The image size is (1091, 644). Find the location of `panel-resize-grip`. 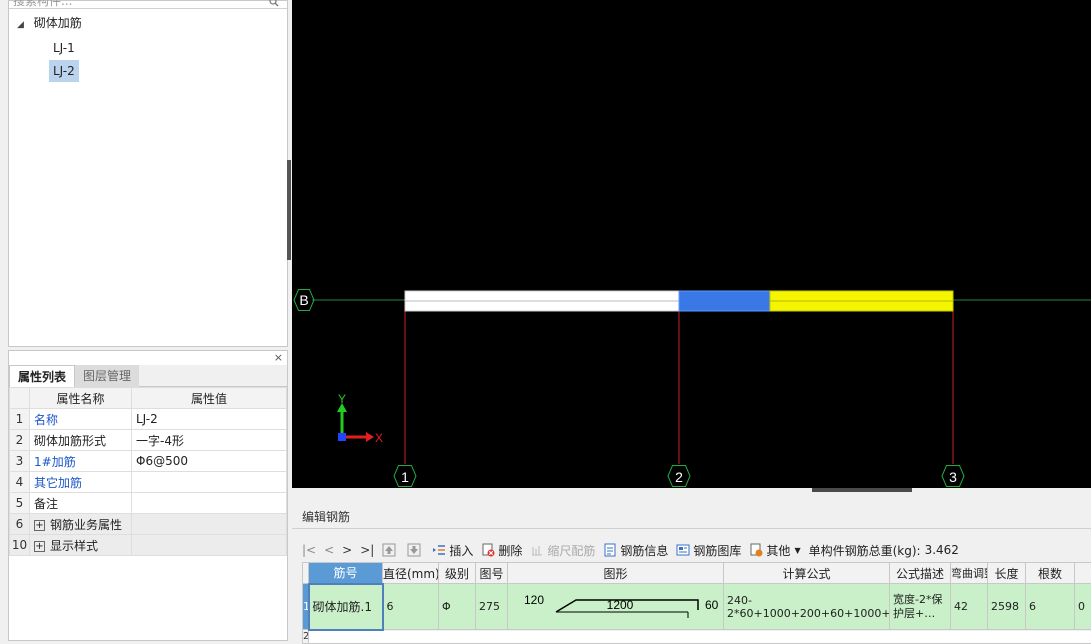

panel-resize-grip is located at coordinates (862, 490).